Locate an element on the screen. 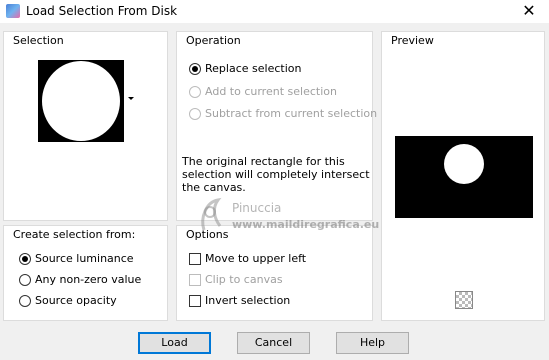 The image size is (549, 360). selection-thumbnail is located at coordinates (81, 101).